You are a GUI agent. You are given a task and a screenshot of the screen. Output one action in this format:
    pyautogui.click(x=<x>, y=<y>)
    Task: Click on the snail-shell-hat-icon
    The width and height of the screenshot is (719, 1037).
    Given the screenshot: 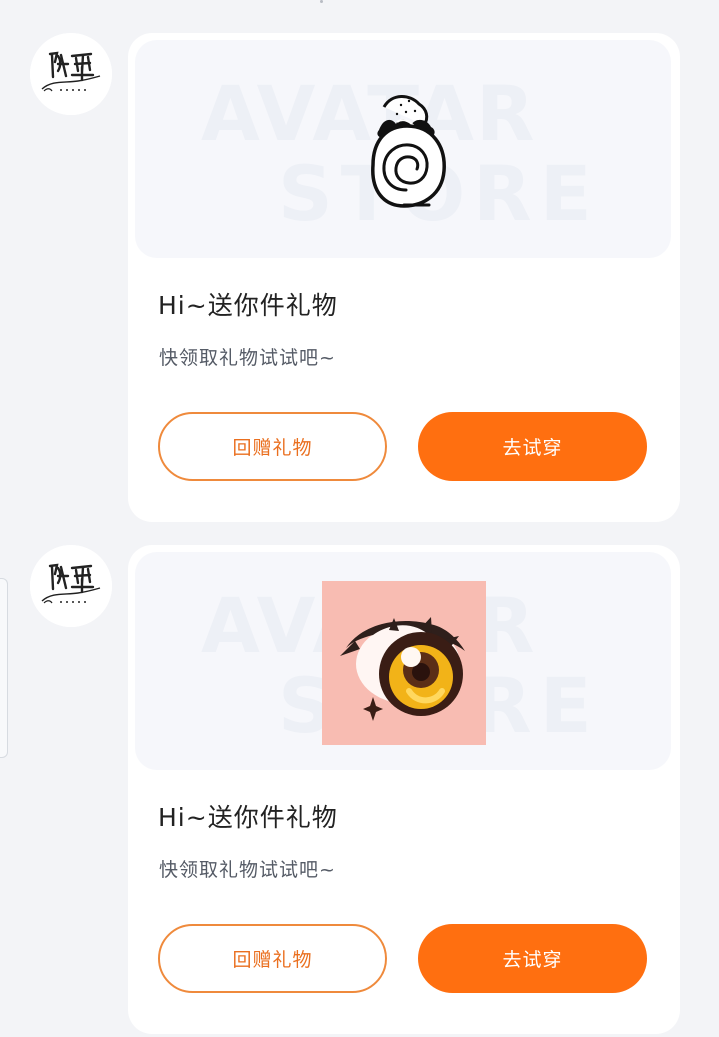 What is the action you would take?
    pyautogui.click(x=408, y=151)
    